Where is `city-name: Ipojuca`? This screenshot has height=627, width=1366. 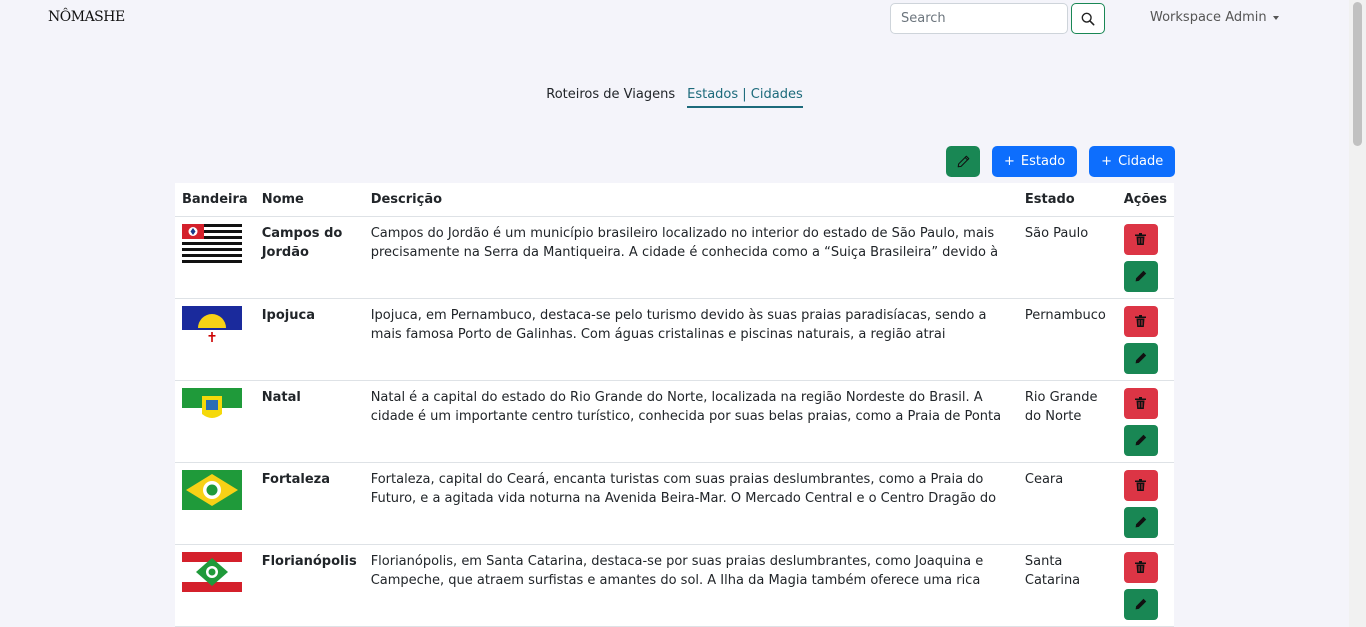
city-name: Ipojuca is located at coordinates (309, 339).